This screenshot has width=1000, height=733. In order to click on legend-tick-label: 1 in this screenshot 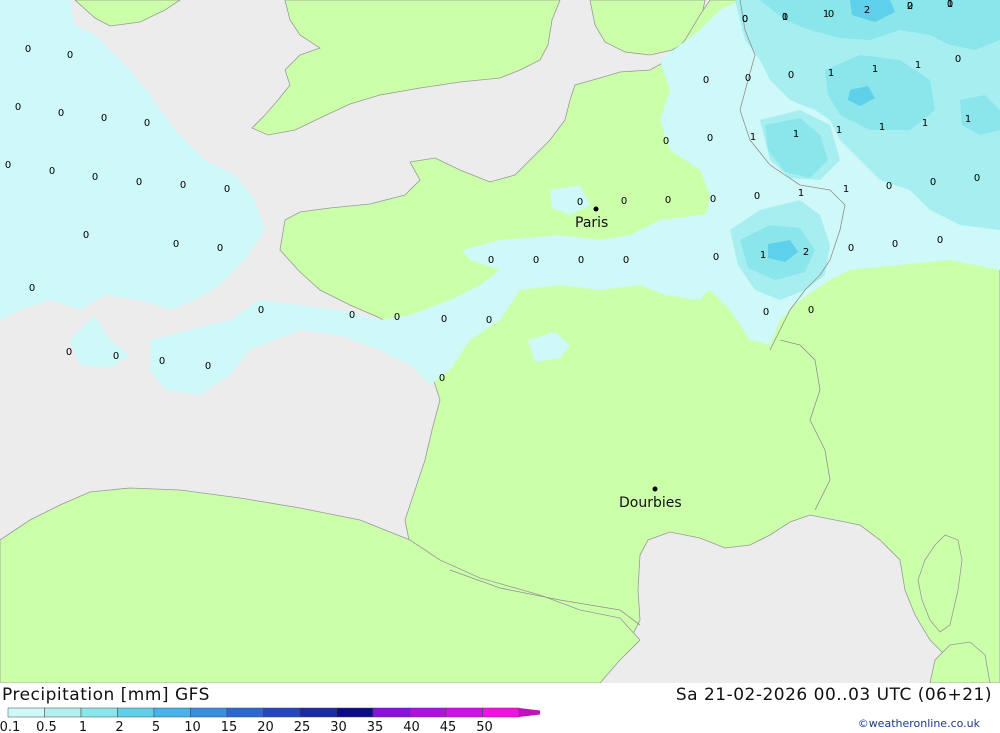, I will do `click(83, 726)`.